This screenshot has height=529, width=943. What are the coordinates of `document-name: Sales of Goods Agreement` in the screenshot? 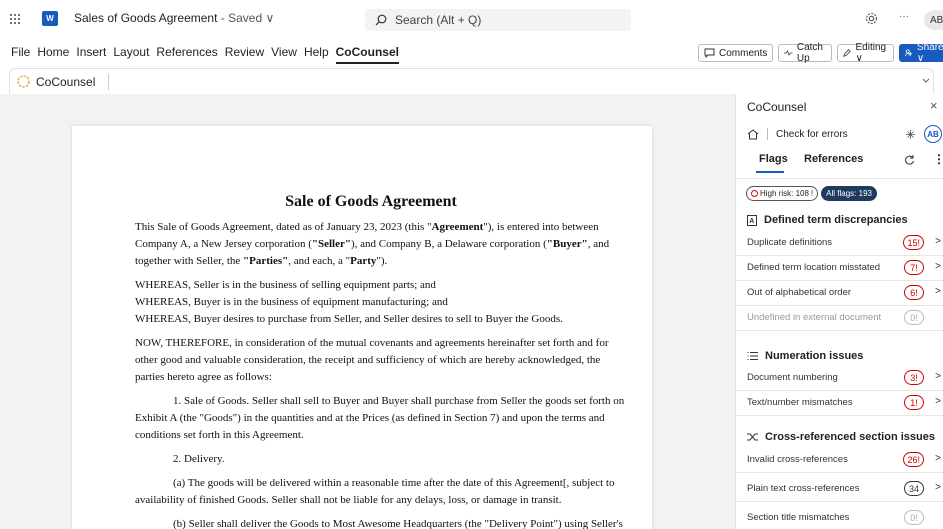 It's located at (146, 18).